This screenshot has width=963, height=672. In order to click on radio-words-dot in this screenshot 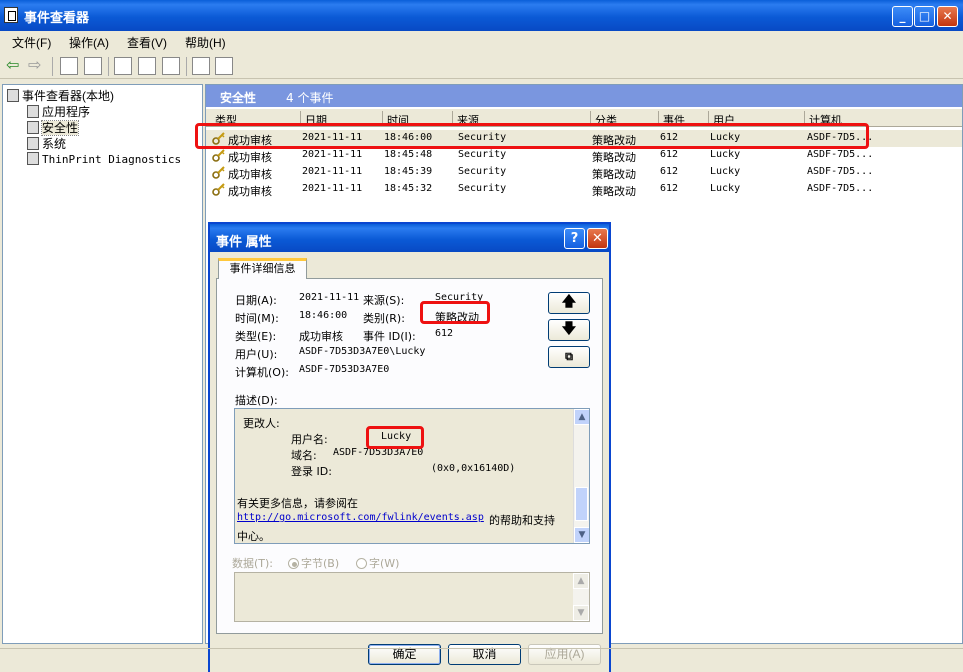, I will do `click(361, 563)`.